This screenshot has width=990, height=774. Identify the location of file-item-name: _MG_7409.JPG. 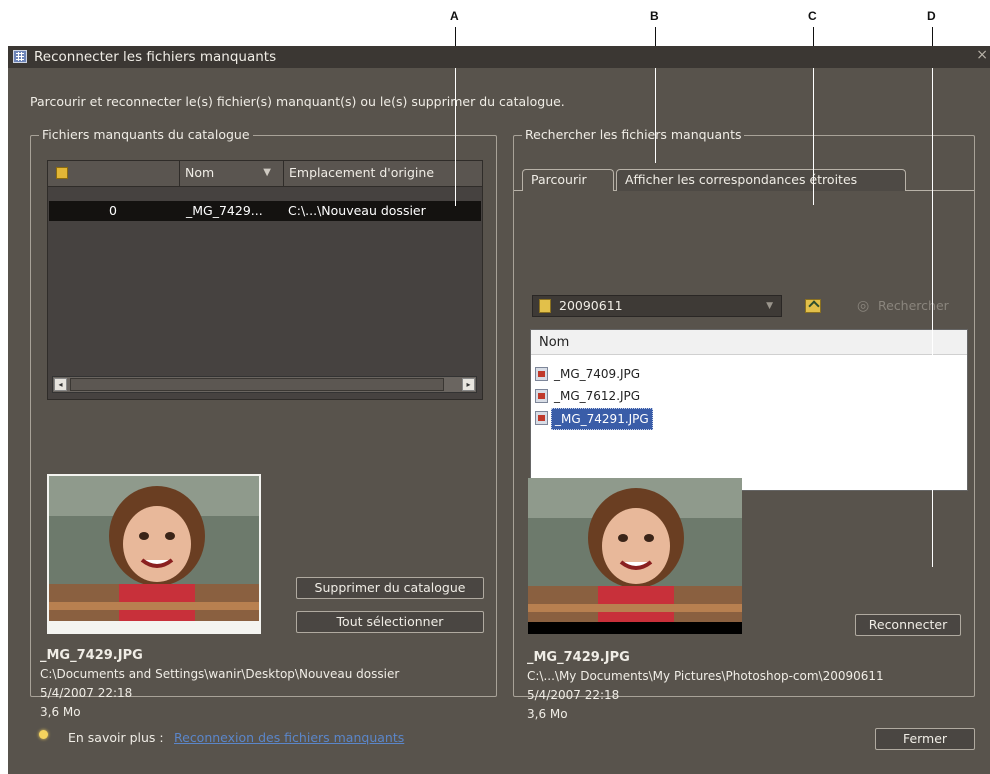
(597, 374).